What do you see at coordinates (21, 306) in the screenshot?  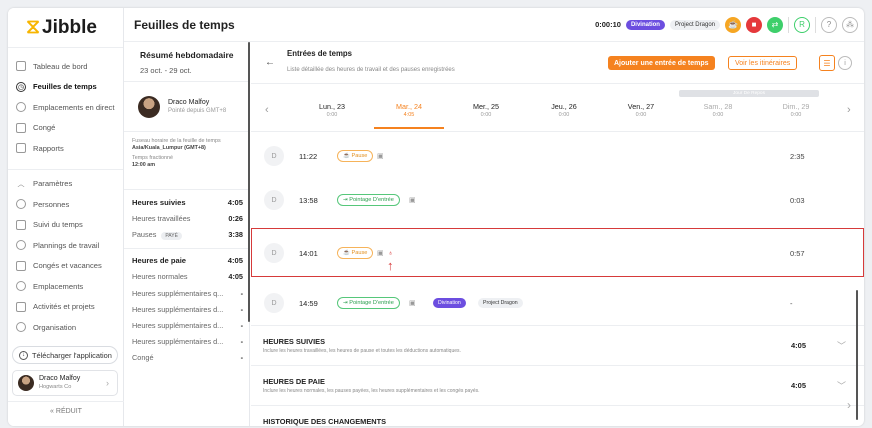 I see `tag-icon` at bounding box center [21, 306].